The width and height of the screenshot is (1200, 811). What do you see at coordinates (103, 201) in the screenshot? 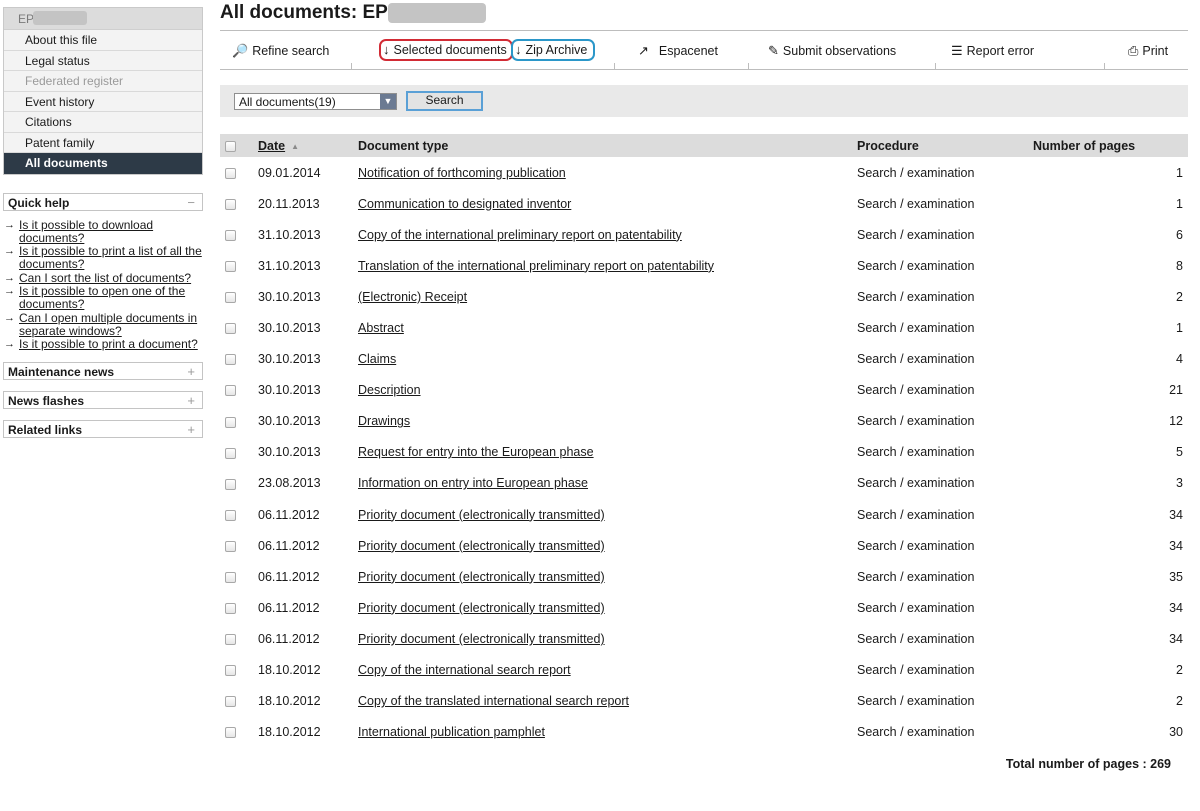
I see `quick-help-header: Quick help −` at bounding box center [103, 201].